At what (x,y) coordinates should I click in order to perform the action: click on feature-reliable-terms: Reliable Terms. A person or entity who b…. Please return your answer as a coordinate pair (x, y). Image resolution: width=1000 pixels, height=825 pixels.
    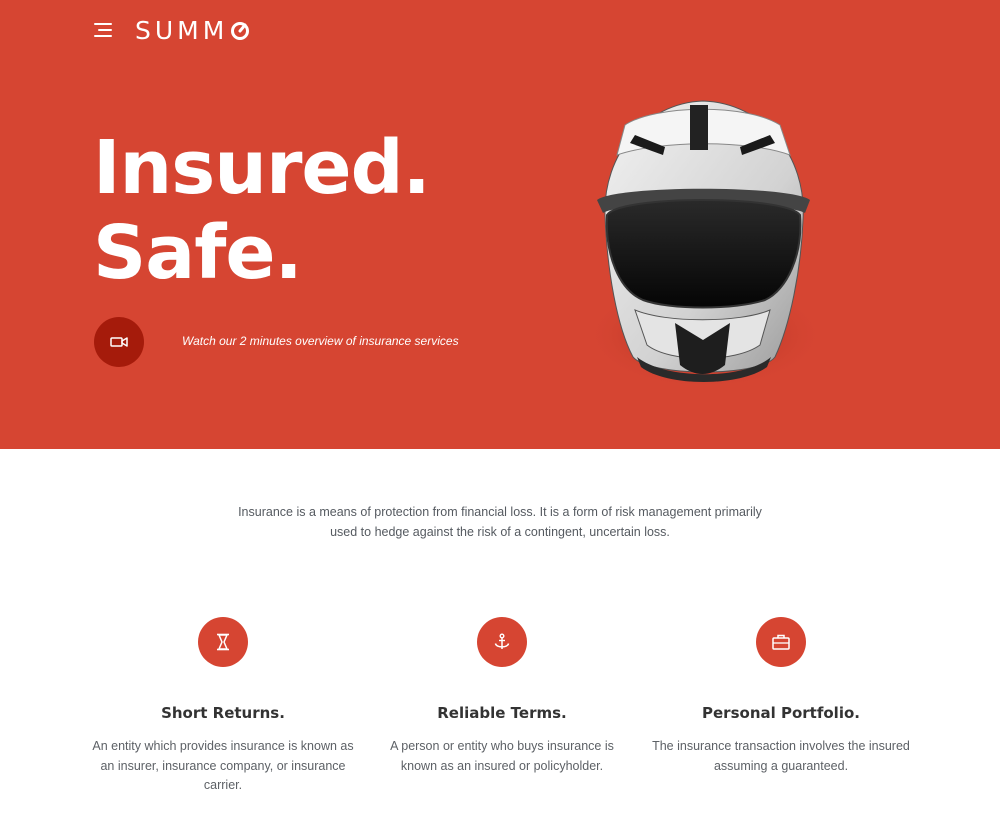
    Looking at the image, I should click on (502, 696).